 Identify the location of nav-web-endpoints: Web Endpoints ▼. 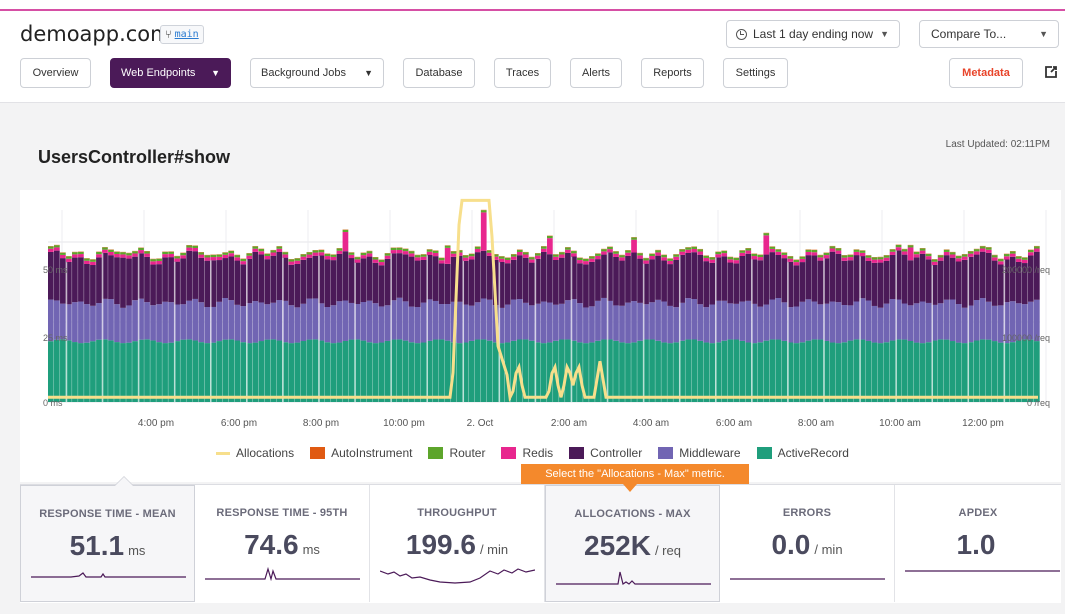
(170, 73).